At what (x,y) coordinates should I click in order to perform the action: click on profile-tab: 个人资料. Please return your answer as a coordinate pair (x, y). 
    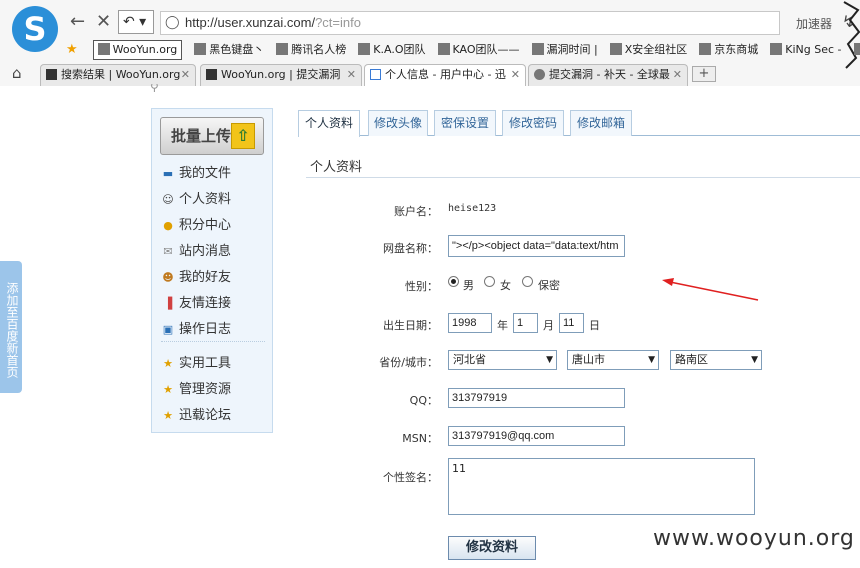
    Looking at the image, I should click on (329, 123).